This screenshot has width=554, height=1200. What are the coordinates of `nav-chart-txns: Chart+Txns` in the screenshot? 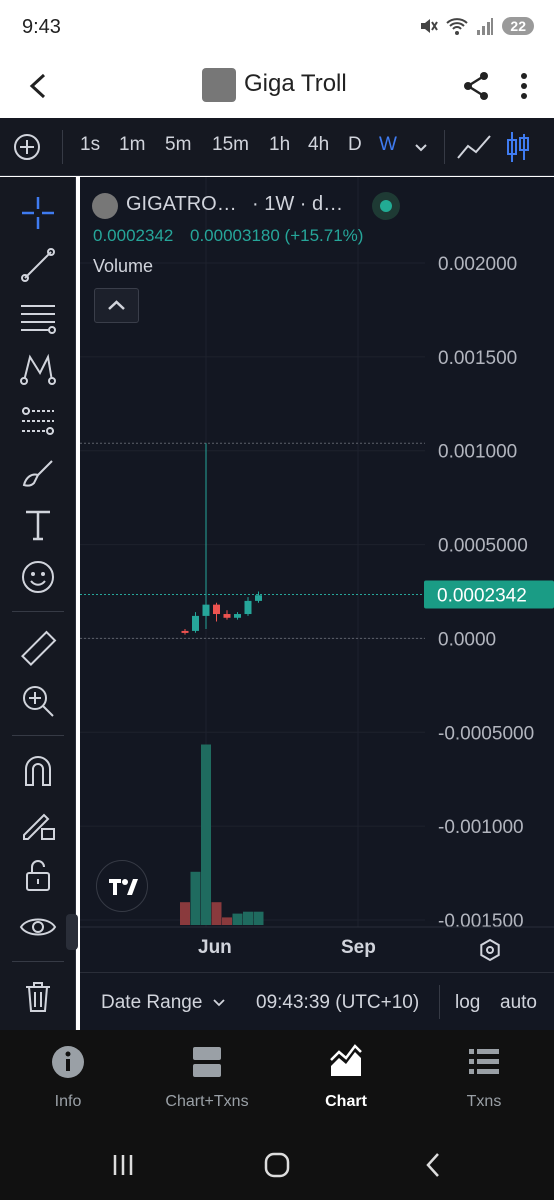 It's located at (207, 1077).